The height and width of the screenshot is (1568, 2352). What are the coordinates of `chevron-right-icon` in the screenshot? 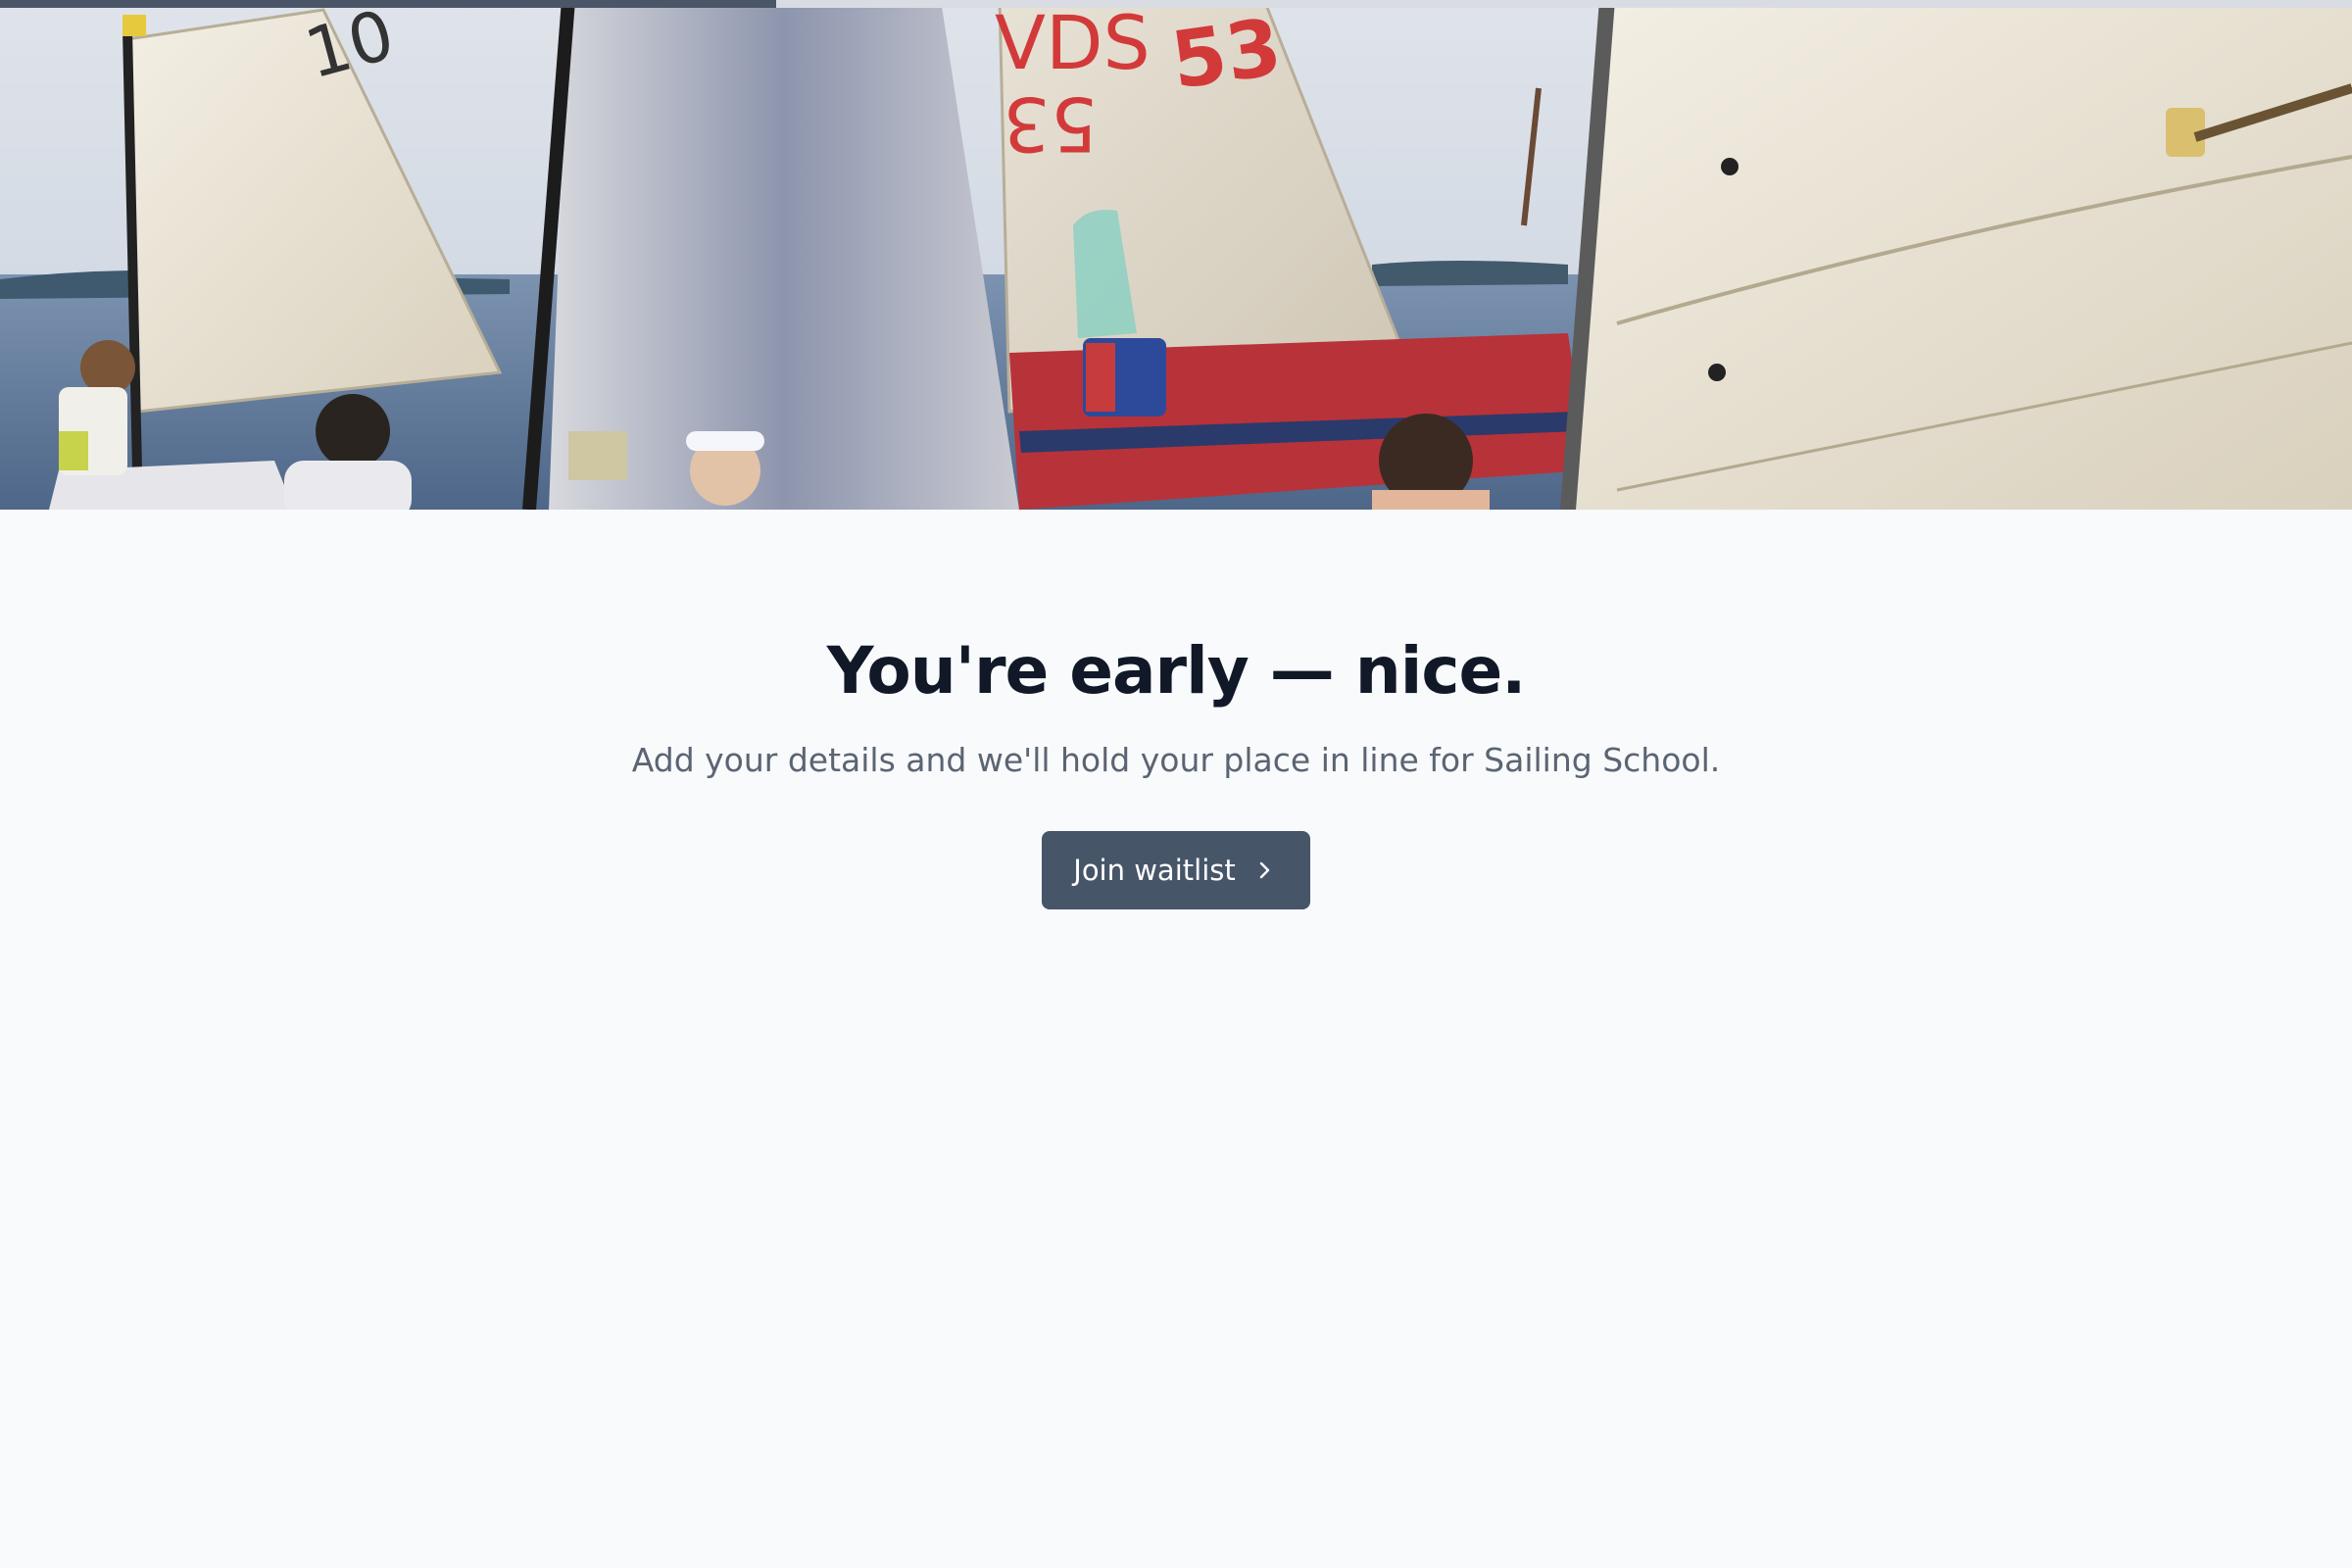 It's located at (1264, 870).